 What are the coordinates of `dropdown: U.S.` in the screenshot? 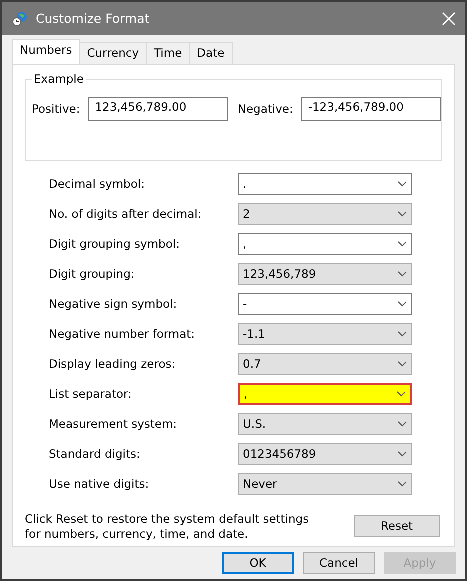 It's located at (325, 424).